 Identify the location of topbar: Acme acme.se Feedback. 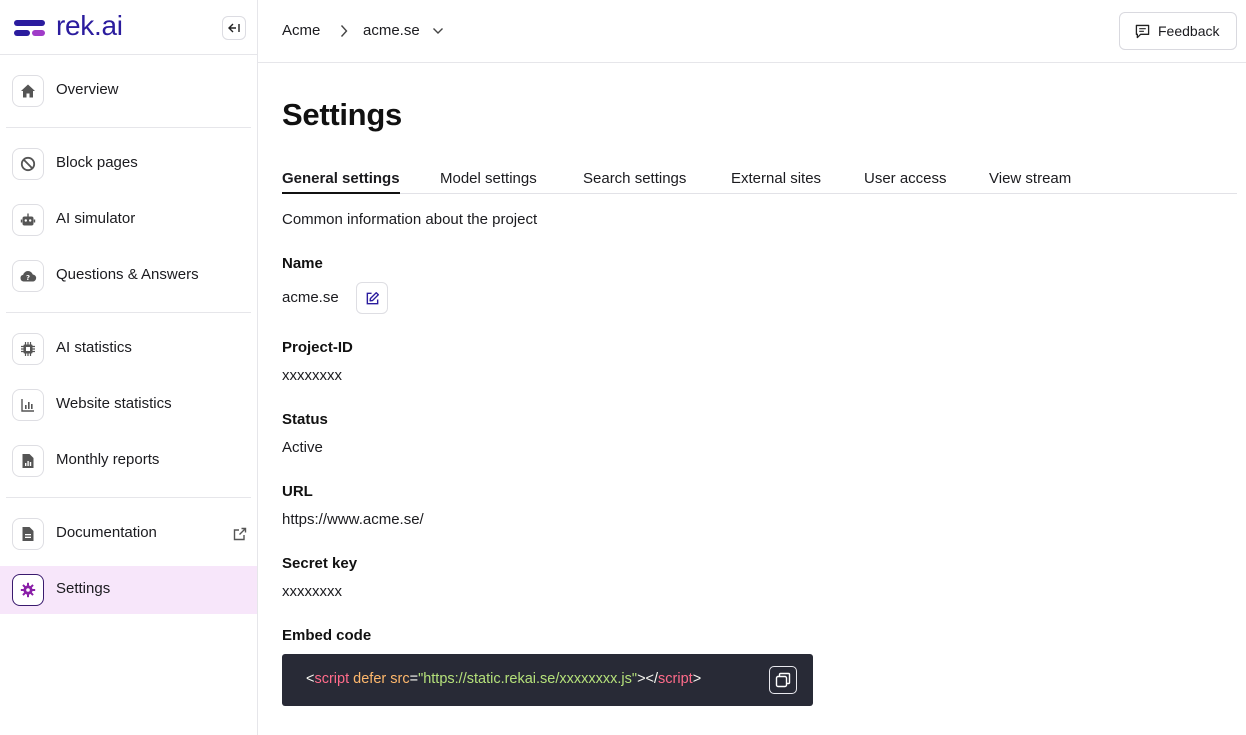
(752, 31).